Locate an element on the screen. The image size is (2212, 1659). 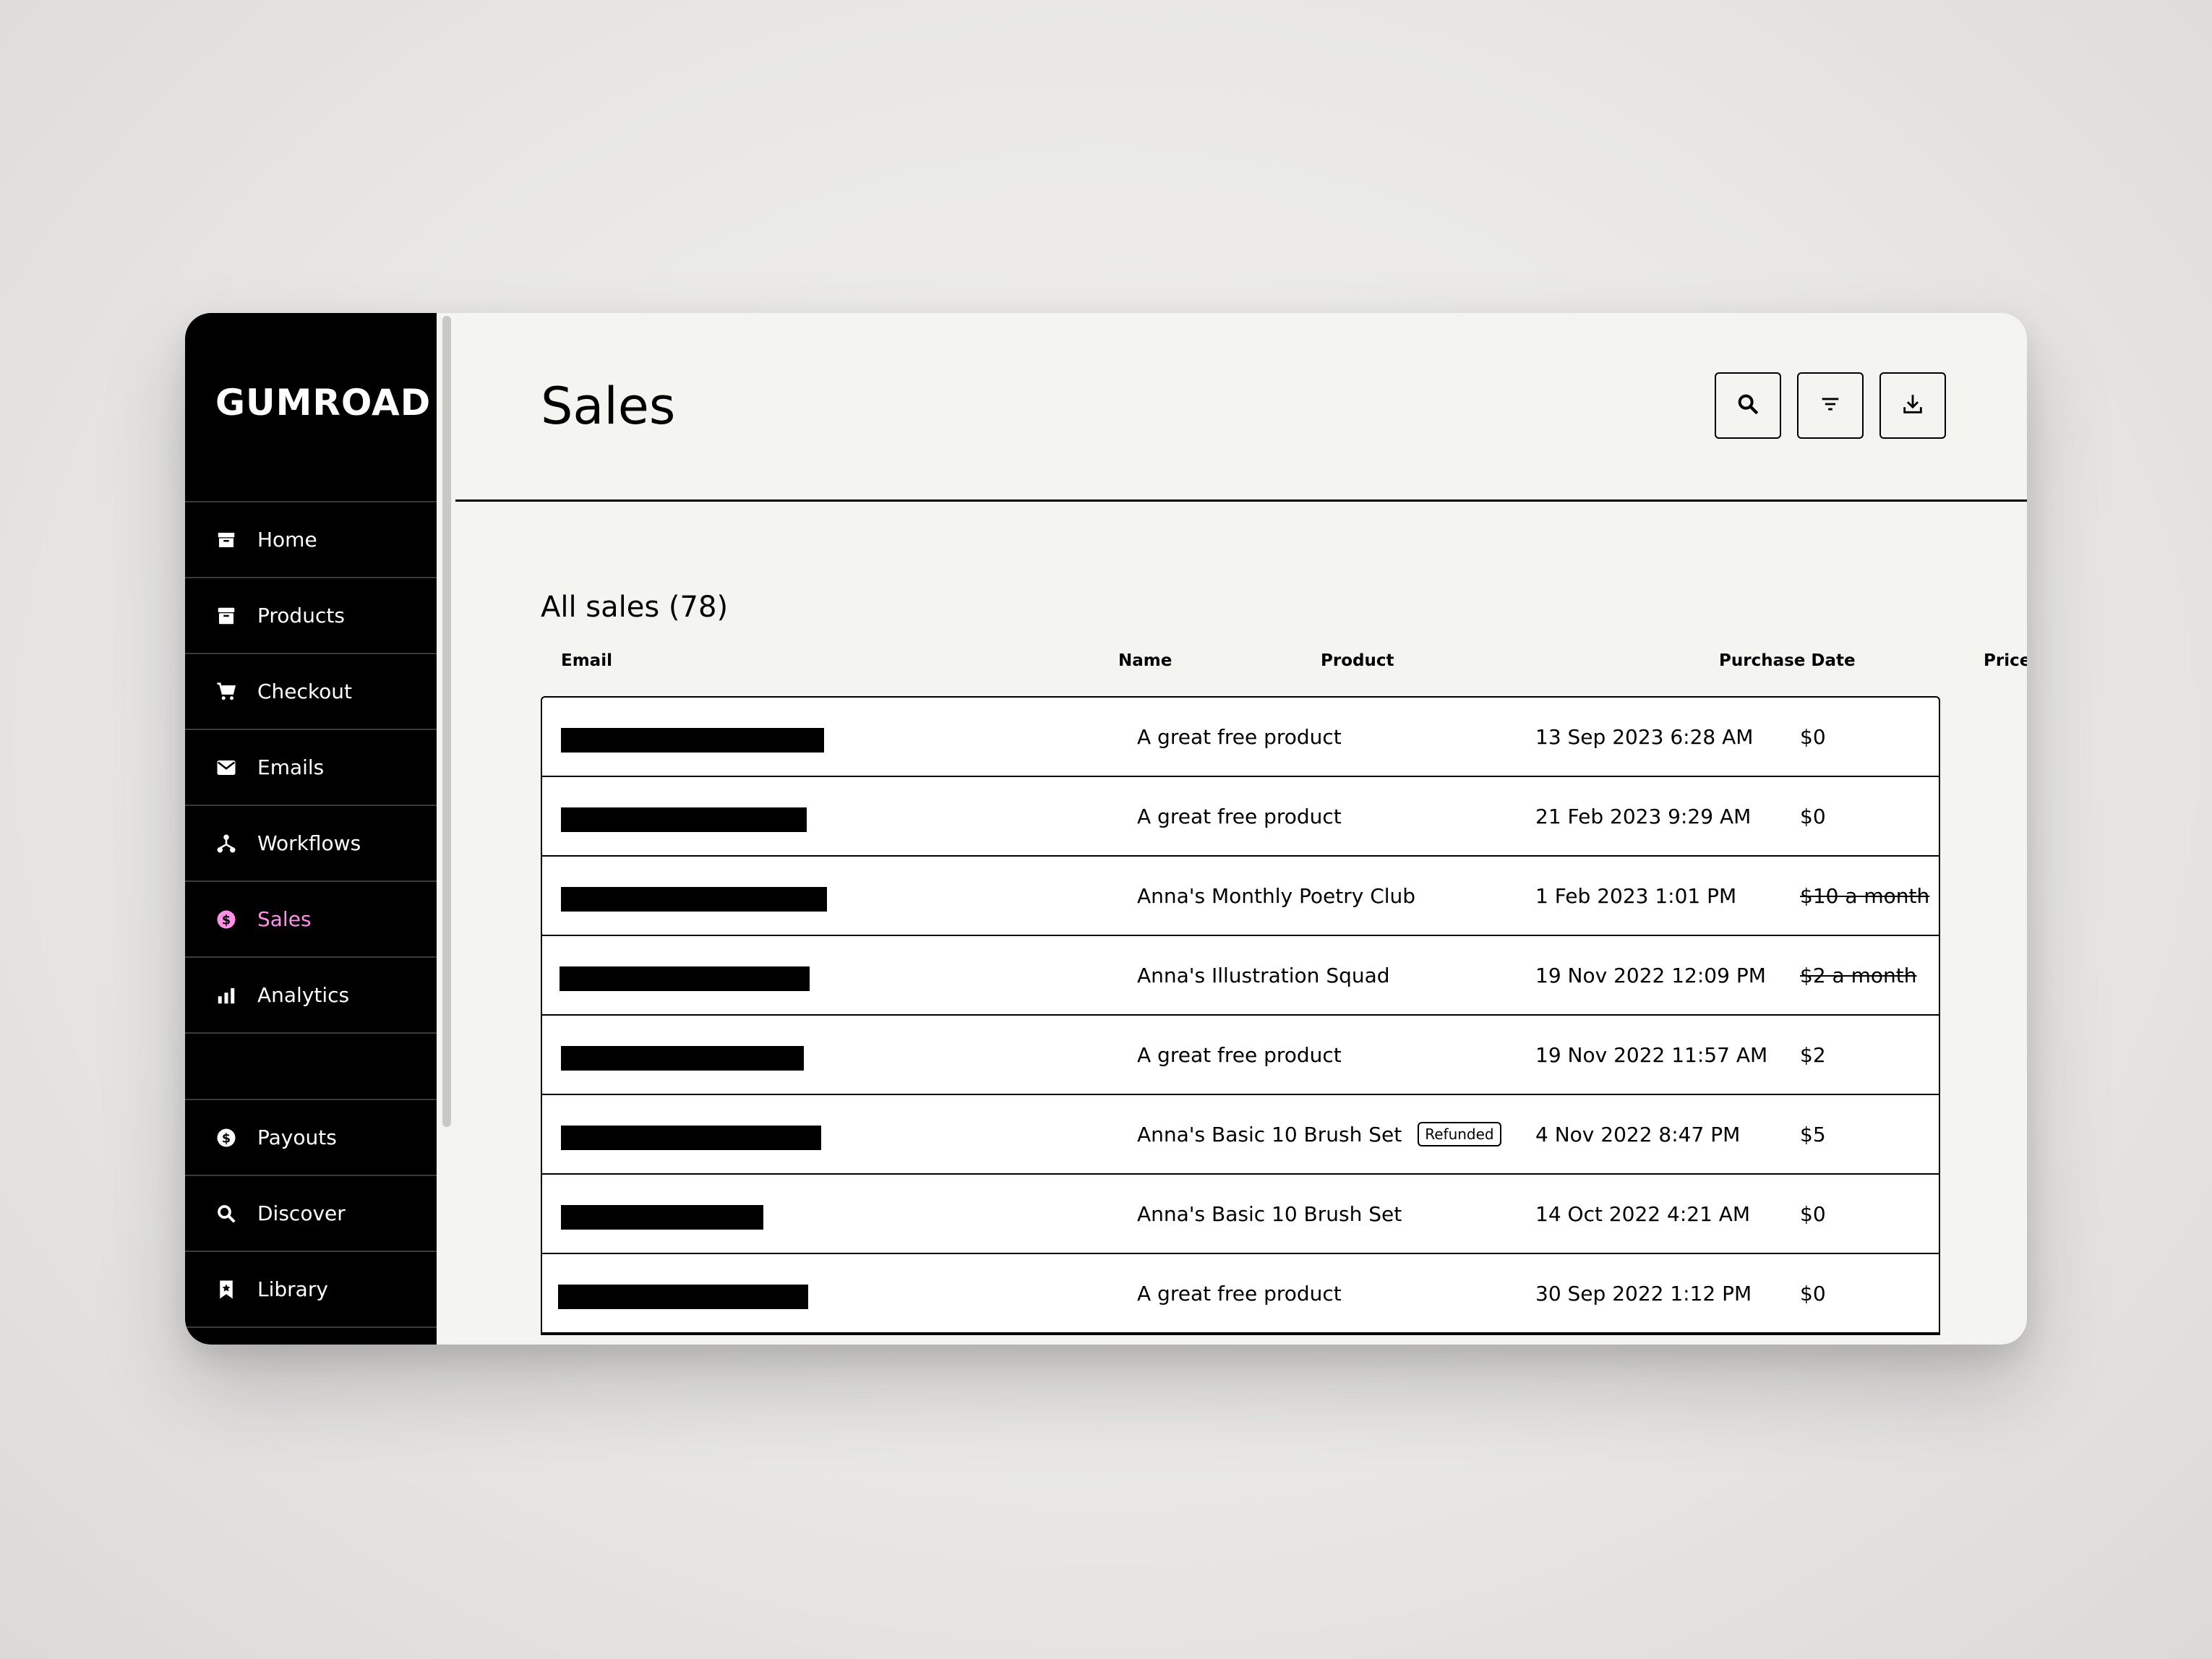
filter-icon is located at coordinates (1830, 406).